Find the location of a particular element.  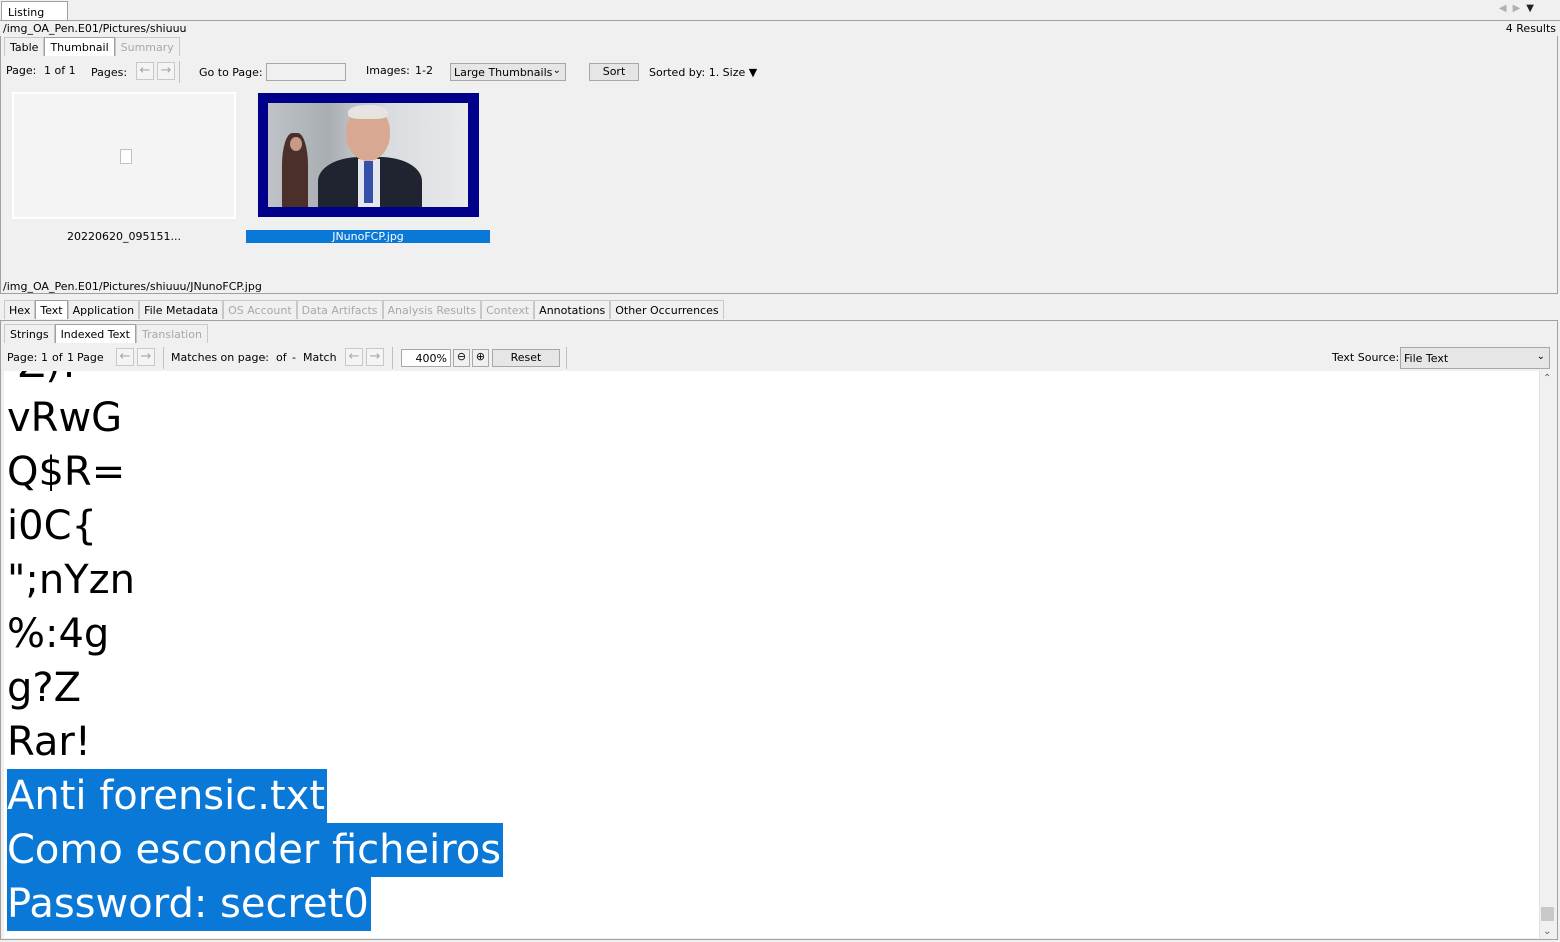

tab-data-artifacts: Data Artifacts is located at coordinates (339, 309).